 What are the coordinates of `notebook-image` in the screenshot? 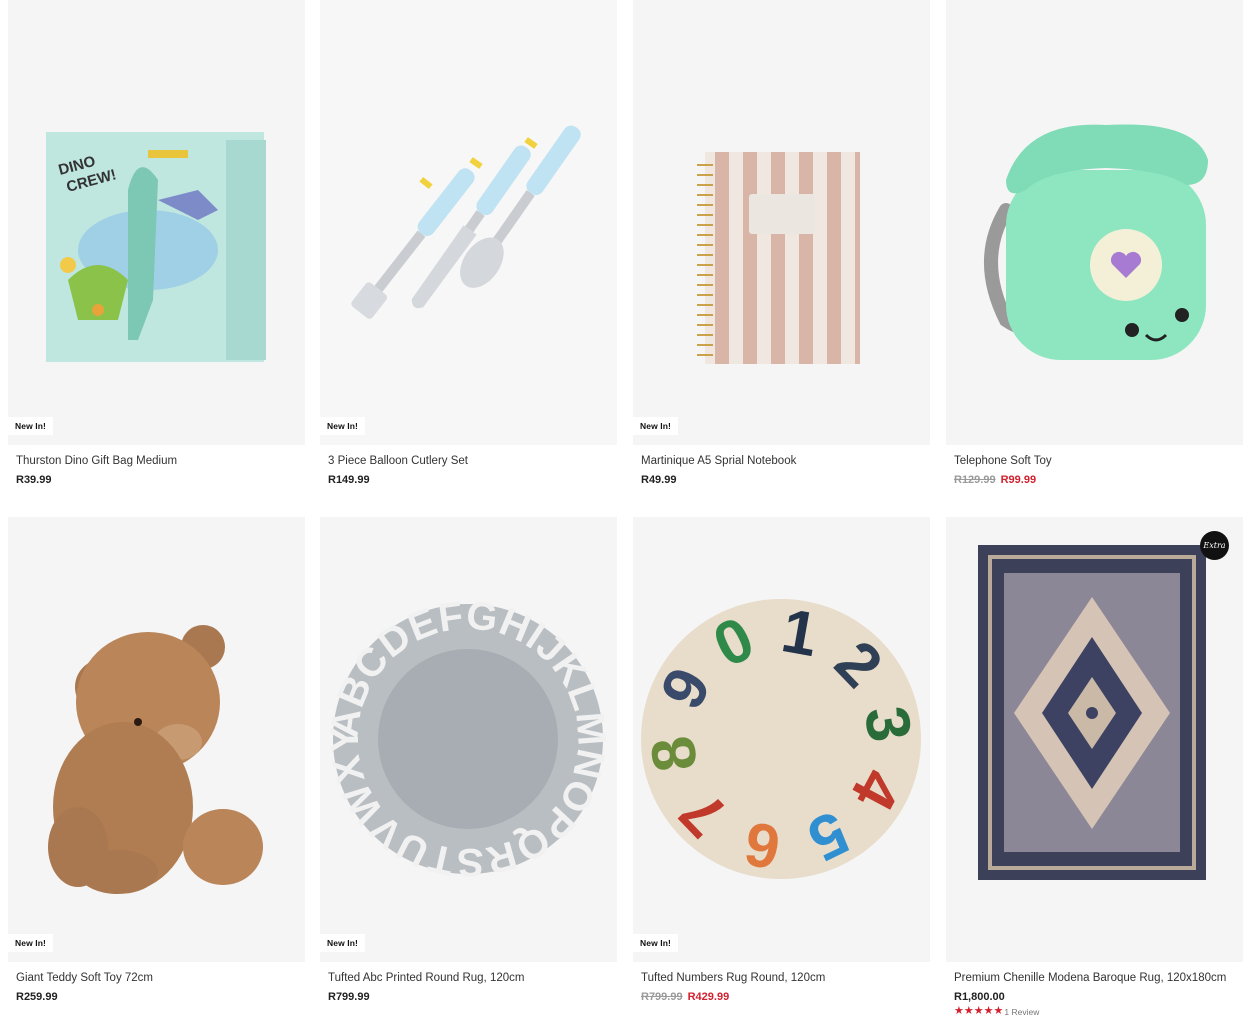 It's located at (778, 258).